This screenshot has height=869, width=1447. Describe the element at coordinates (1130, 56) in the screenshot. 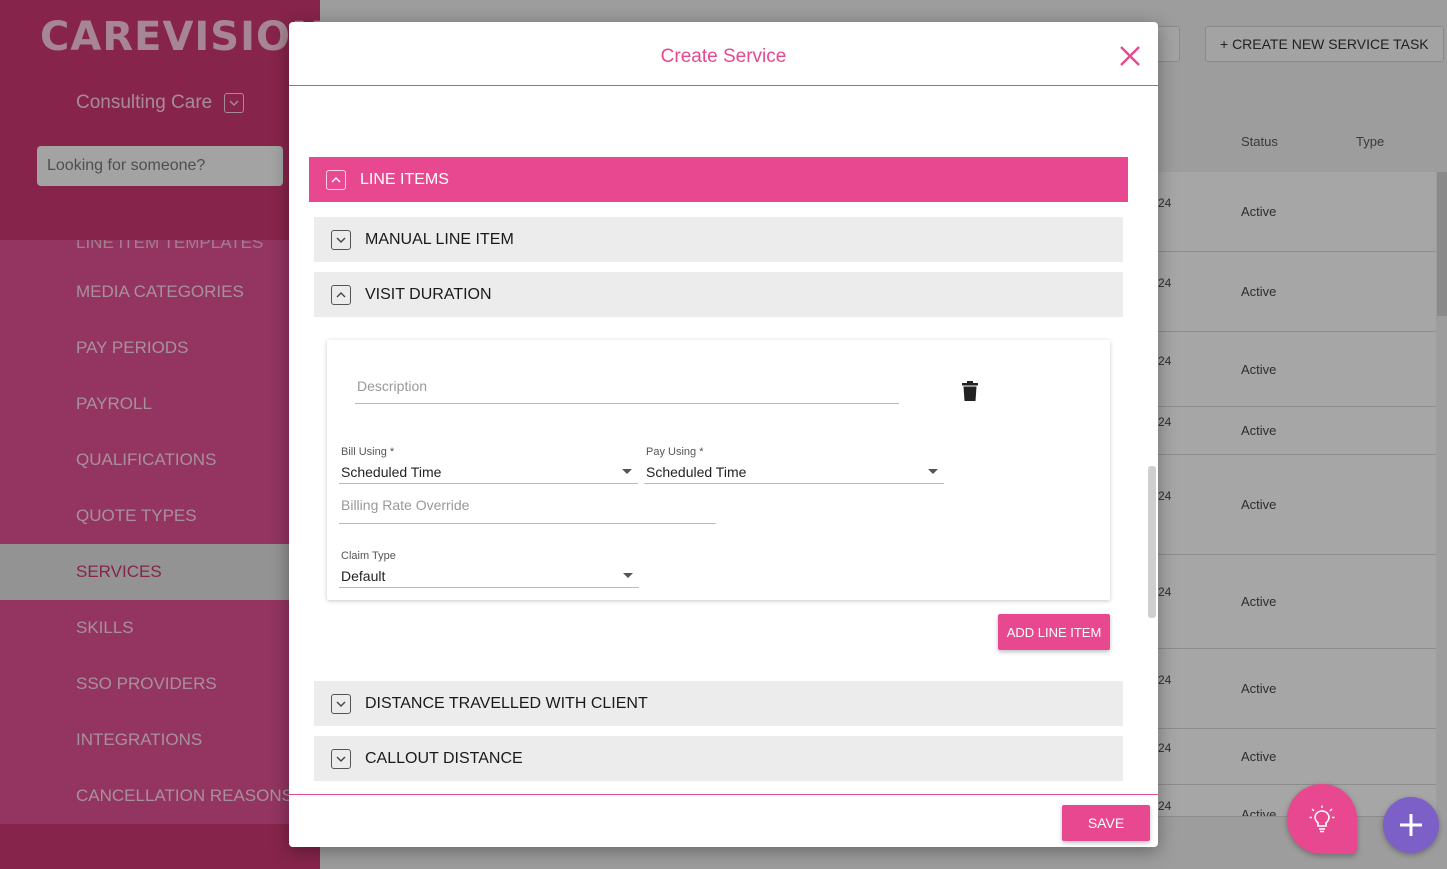

I see `close-icon` at that location.